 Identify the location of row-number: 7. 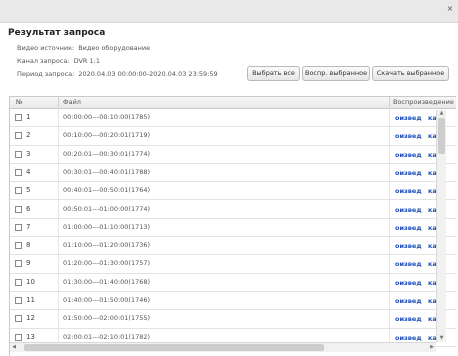
(28, 226).